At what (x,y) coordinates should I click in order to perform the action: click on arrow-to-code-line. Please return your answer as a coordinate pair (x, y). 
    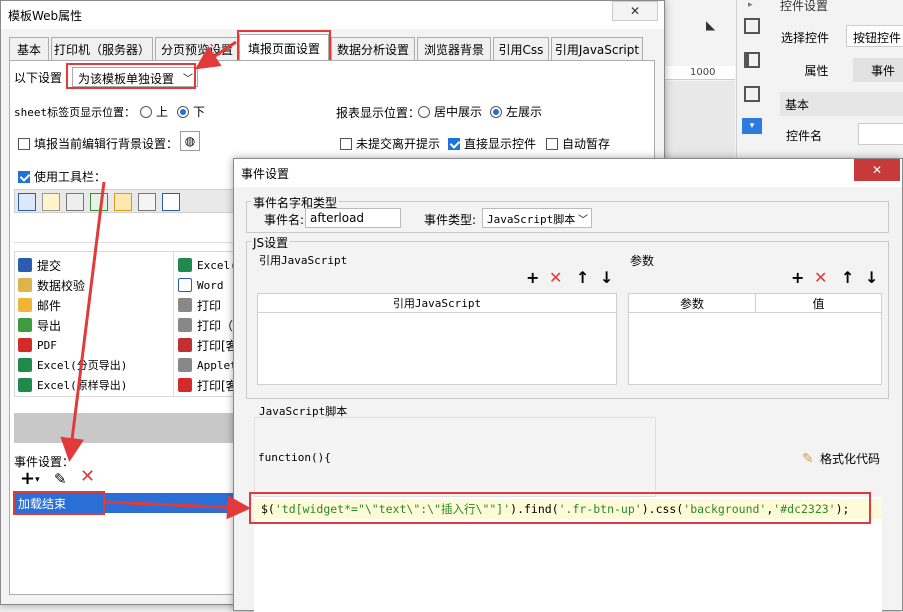
    Looking at the image, I should click on (177, 507).